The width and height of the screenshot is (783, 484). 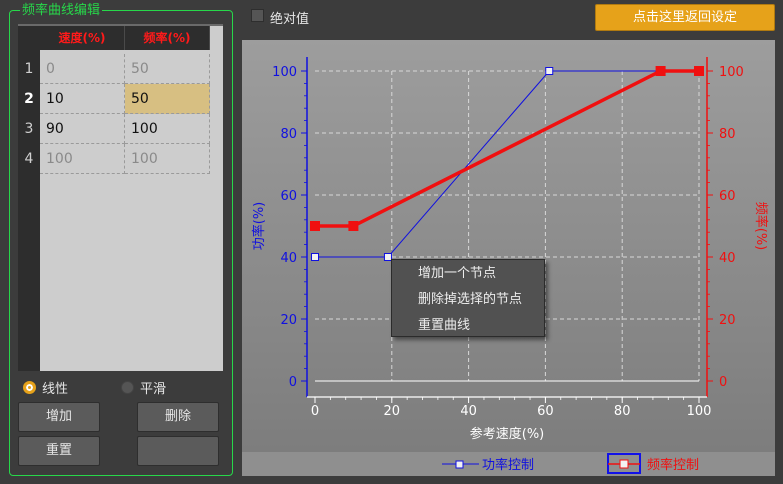 What do you see at coordinates (685, 17) in the screenshot?
I see `reset-default-button: 点击这里返回设定` at bounding box center [685, 17].